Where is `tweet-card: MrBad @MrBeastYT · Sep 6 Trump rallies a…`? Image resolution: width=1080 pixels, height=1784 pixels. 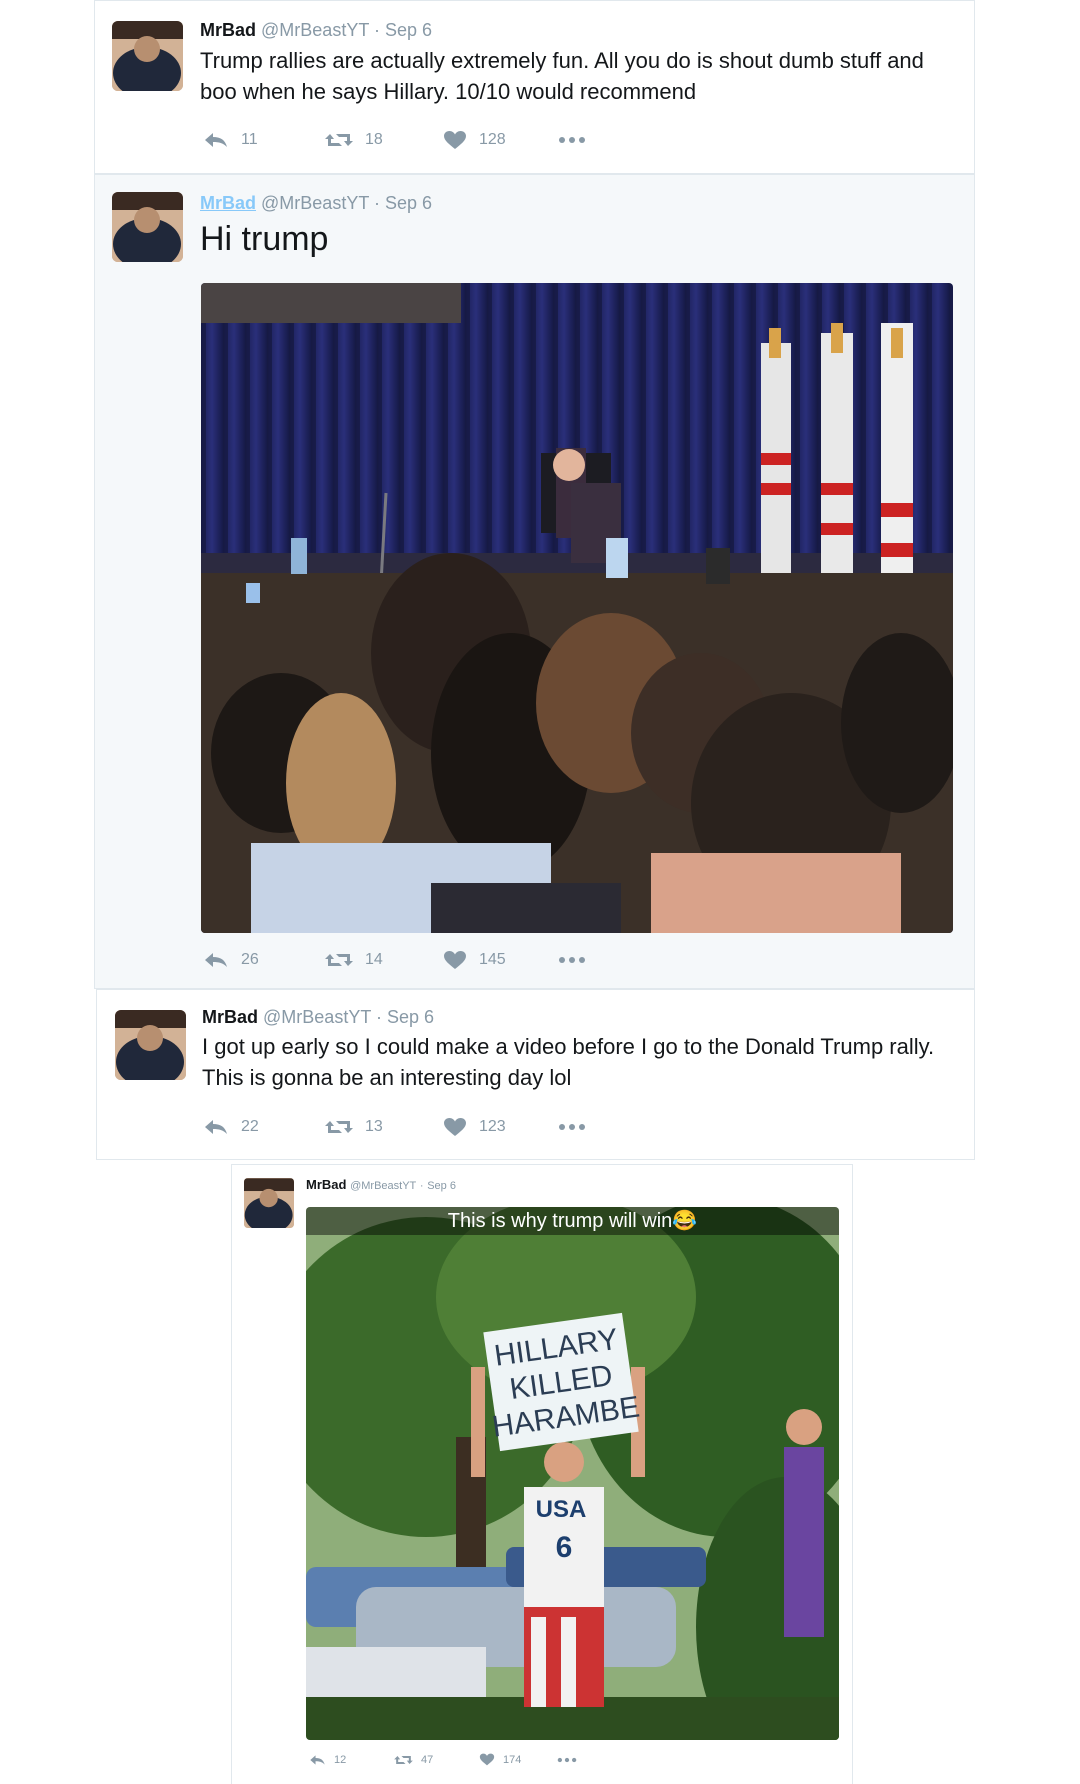
tweet-card: MrBad @MrBeastYT · Sep 6 Trump rallies a… is located at coordinates (534, 87).